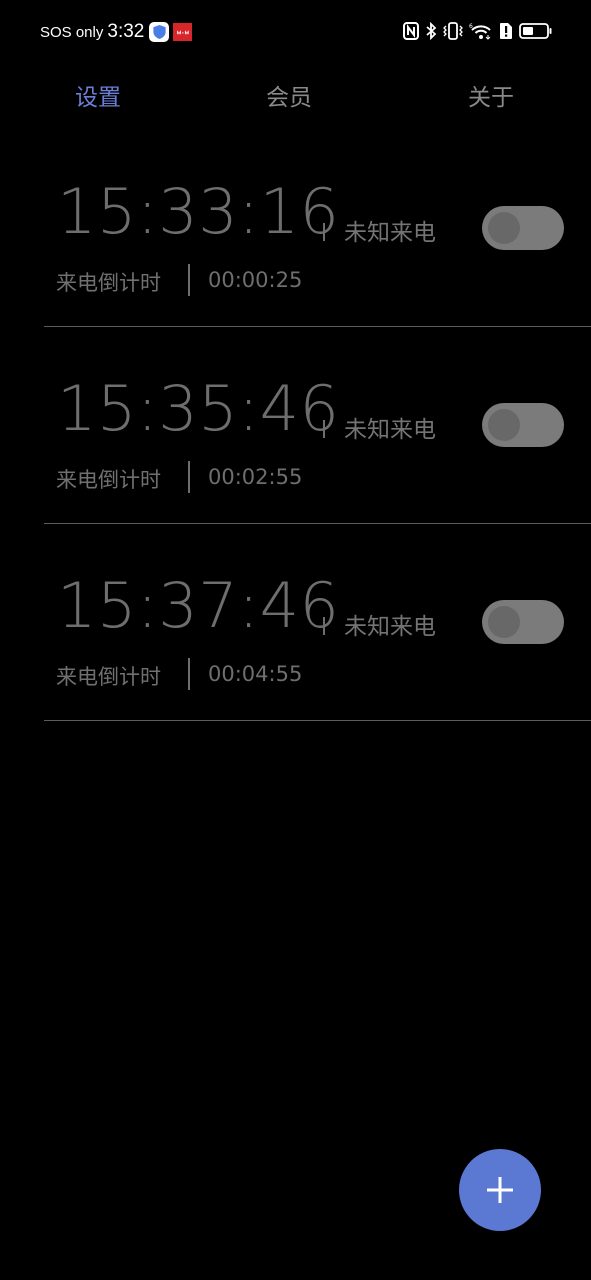 This screenshot has height=1280, width=591. Describe the element at coordinates (491, 95) in the screenshot. I see `tab-about: 关于` at that location.